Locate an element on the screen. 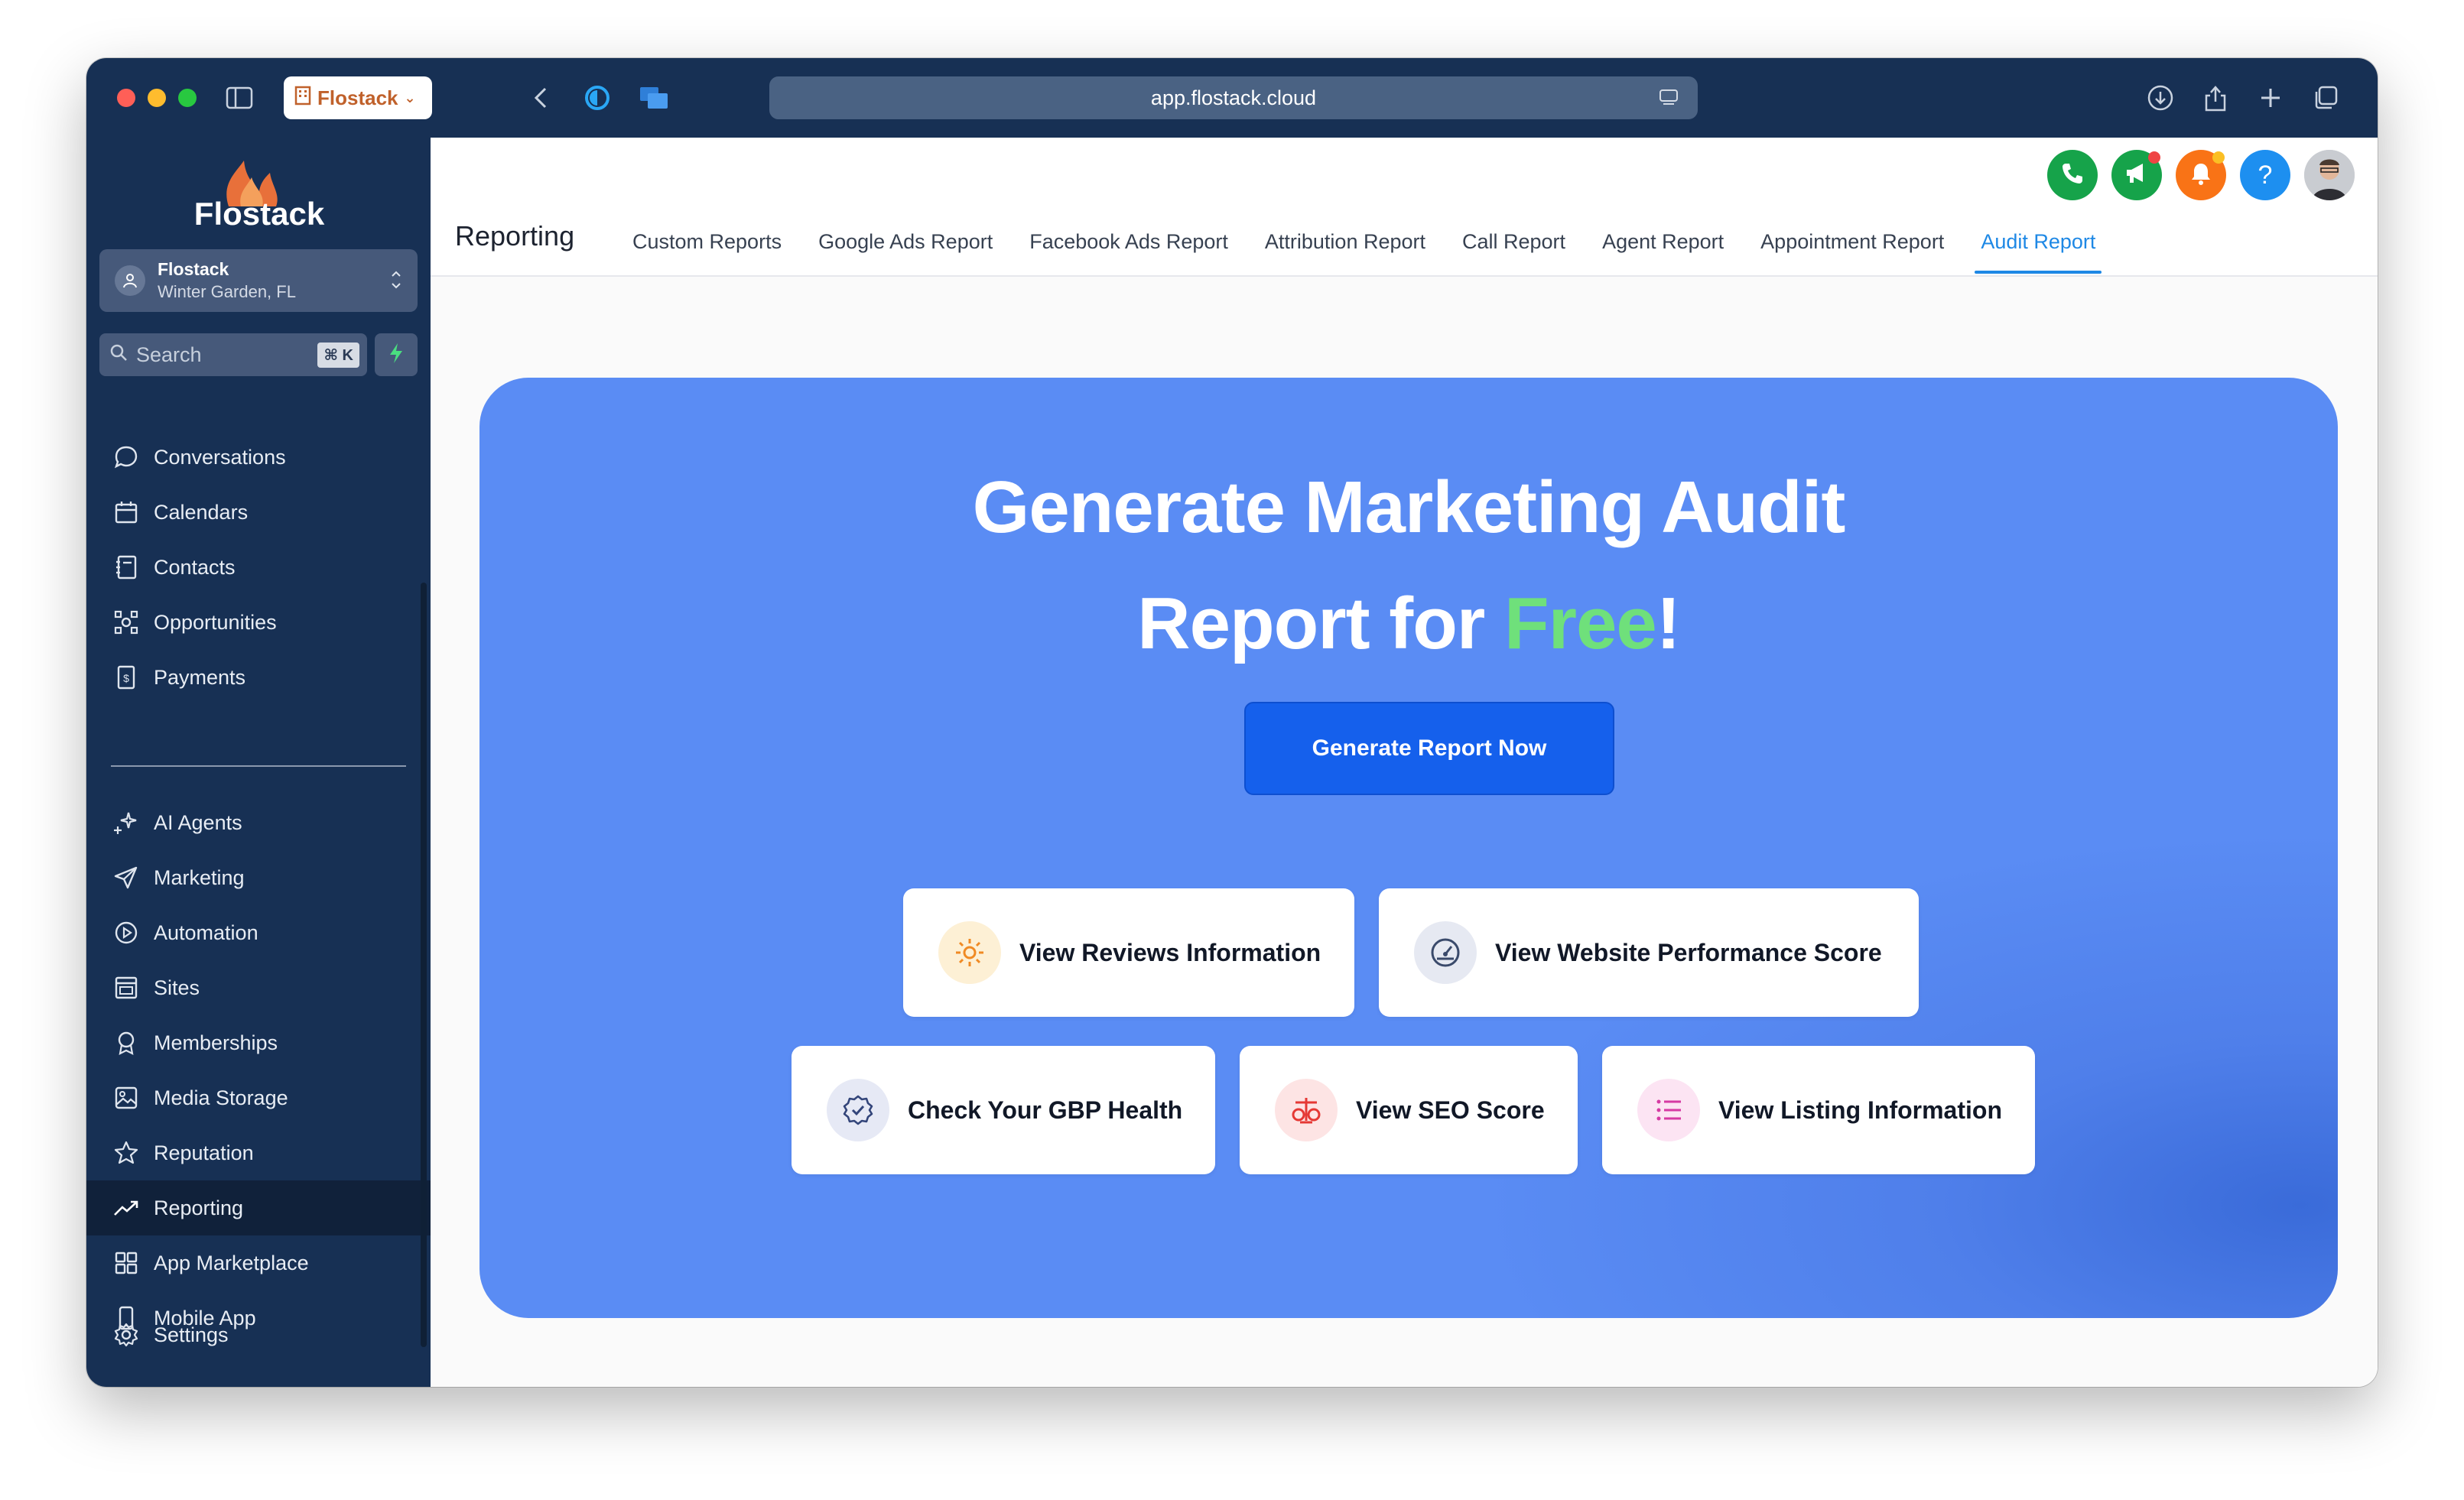  sidebar-item-reporting: Reporting is located at coordinates (258, 1207).